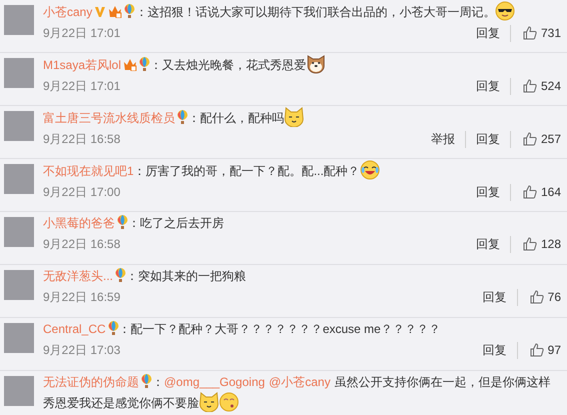 The image size is (567, 415). Describe the element at coordinates (186, 276) in the screenshot. I see `comment-text: ：突如其来的一把狗粮` at that location.